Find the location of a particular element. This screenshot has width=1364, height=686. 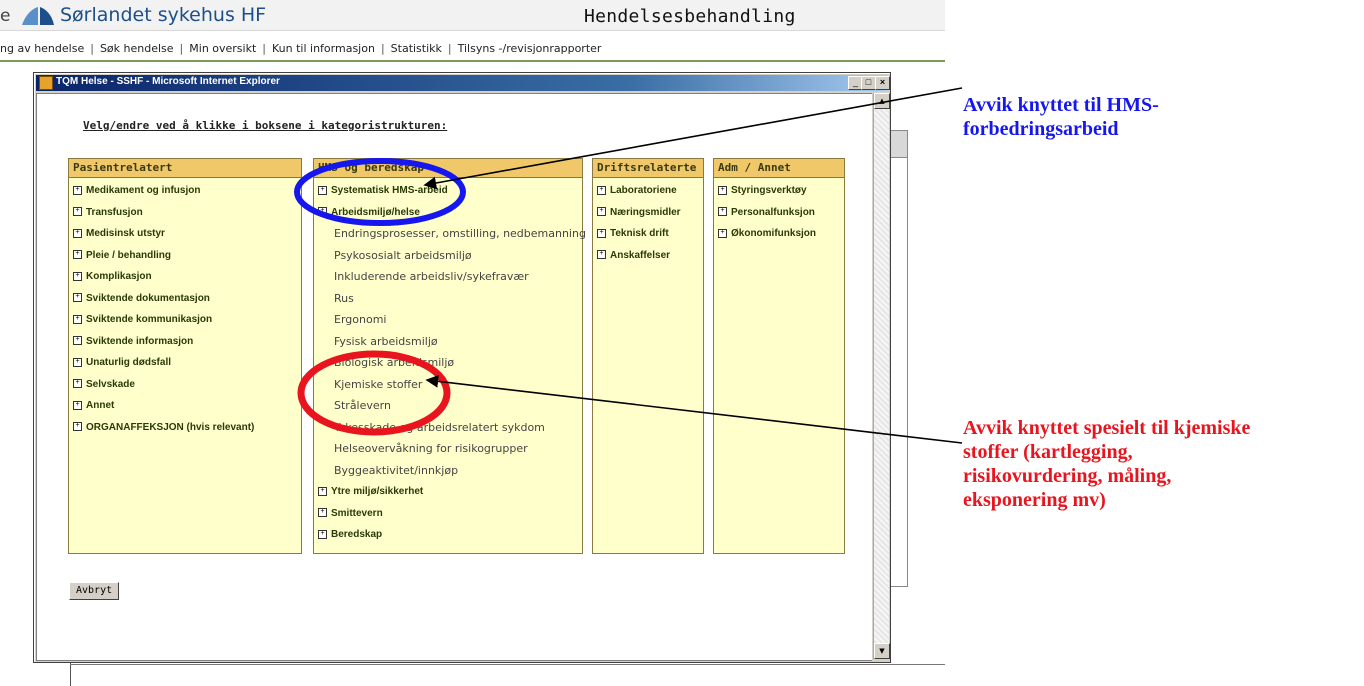

blue-highlight-ellipse is located at coordinates (380, 192).